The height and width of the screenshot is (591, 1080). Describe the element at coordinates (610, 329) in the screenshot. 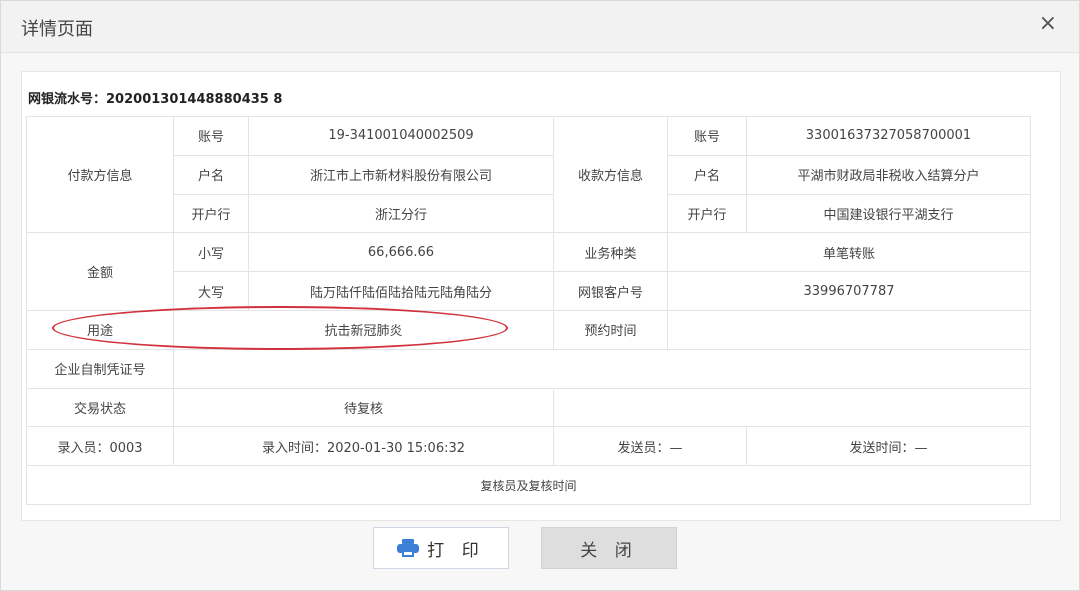

I see `reserve-time-label: 预约时间` at that location.